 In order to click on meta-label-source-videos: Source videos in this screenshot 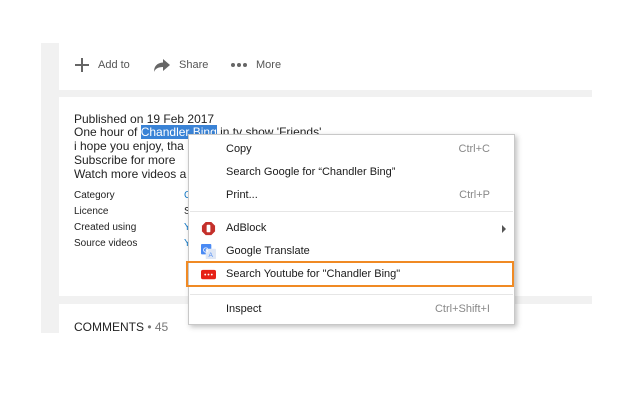, I will do `click(106, 243)`.